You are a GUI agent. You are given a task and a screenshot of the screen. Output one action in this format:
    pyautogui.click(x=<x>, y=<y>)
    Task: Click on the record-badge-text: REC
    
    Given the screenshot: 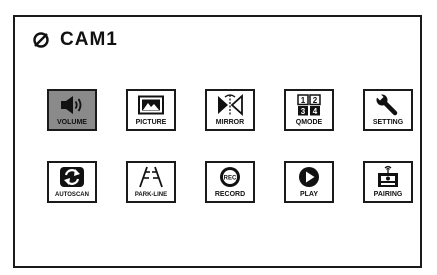 What is the action you would take?
    pyautogui.click(x=230, y=179)
    